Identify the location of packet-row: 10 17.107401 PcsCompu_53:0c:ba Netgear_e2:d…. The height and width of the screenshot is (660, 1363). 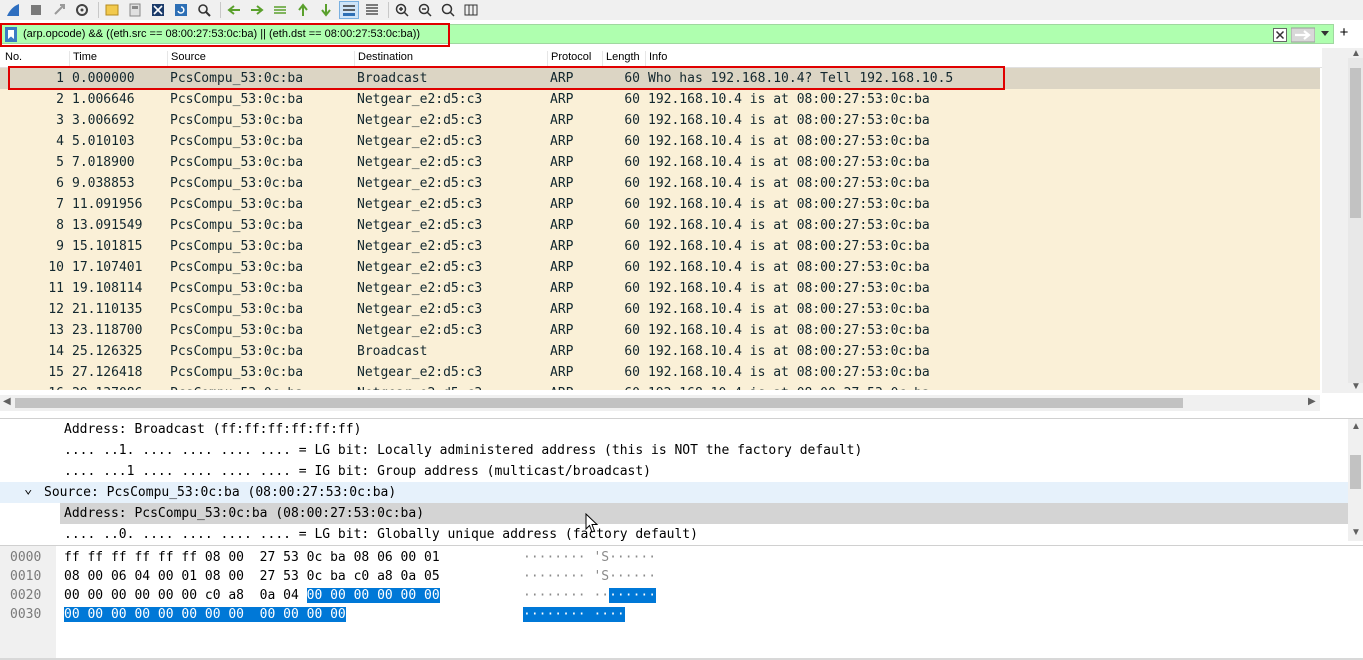
(660, 267).